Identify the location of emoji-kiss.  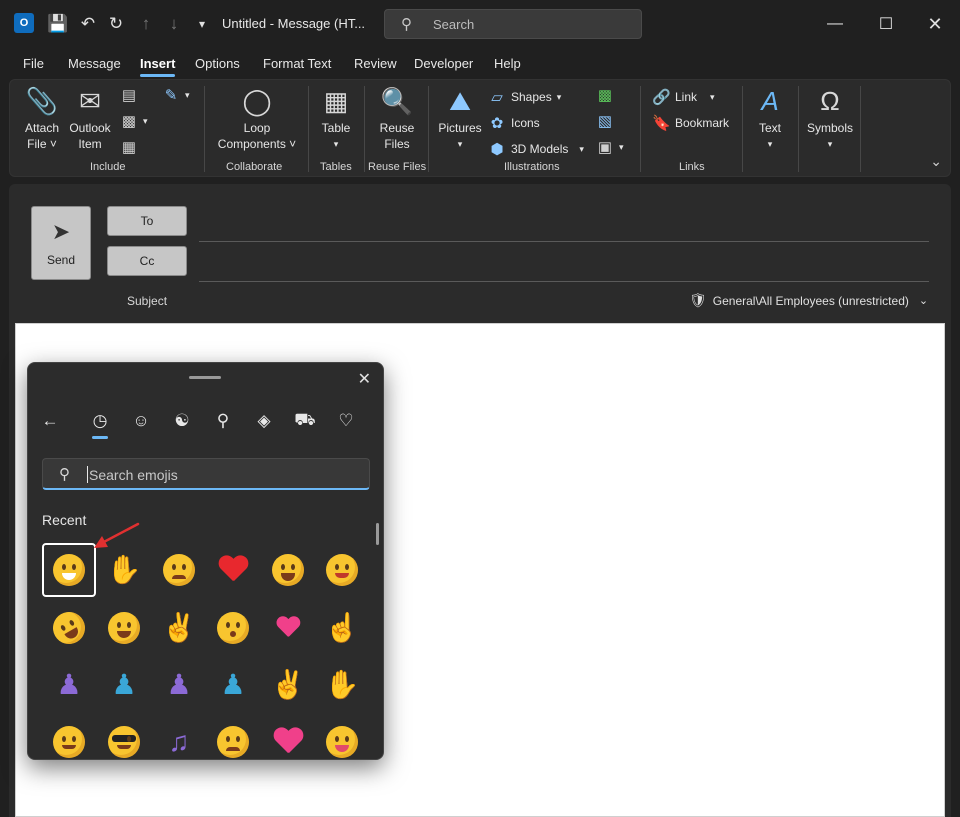
(233, 628).